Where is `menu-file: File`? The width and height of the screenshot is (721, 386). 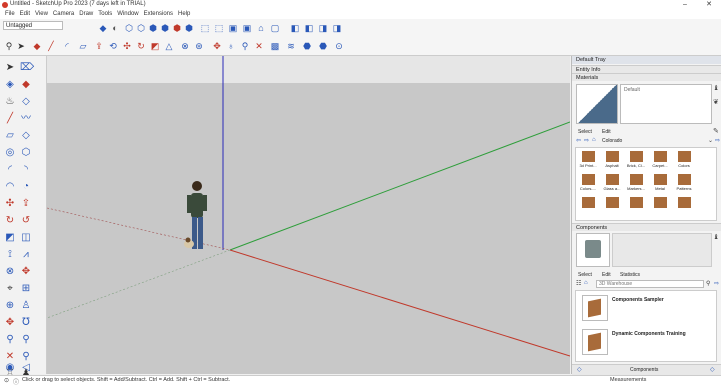 menu-file: File is located at coordinates (10, 14).